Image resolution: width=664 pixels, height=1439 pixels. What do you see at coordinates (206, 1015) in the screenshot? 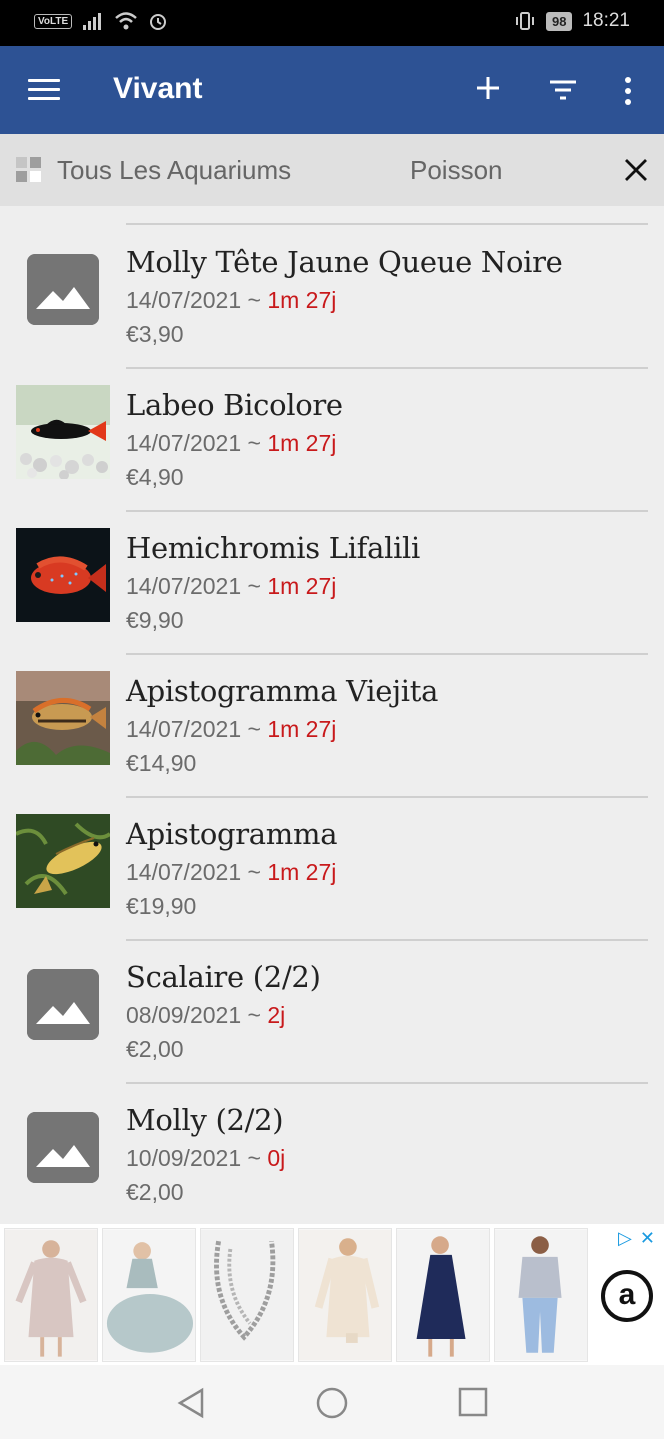
I see `item-date: 08/09/2021 ~ 2j` at bounding box center [206, 1015].